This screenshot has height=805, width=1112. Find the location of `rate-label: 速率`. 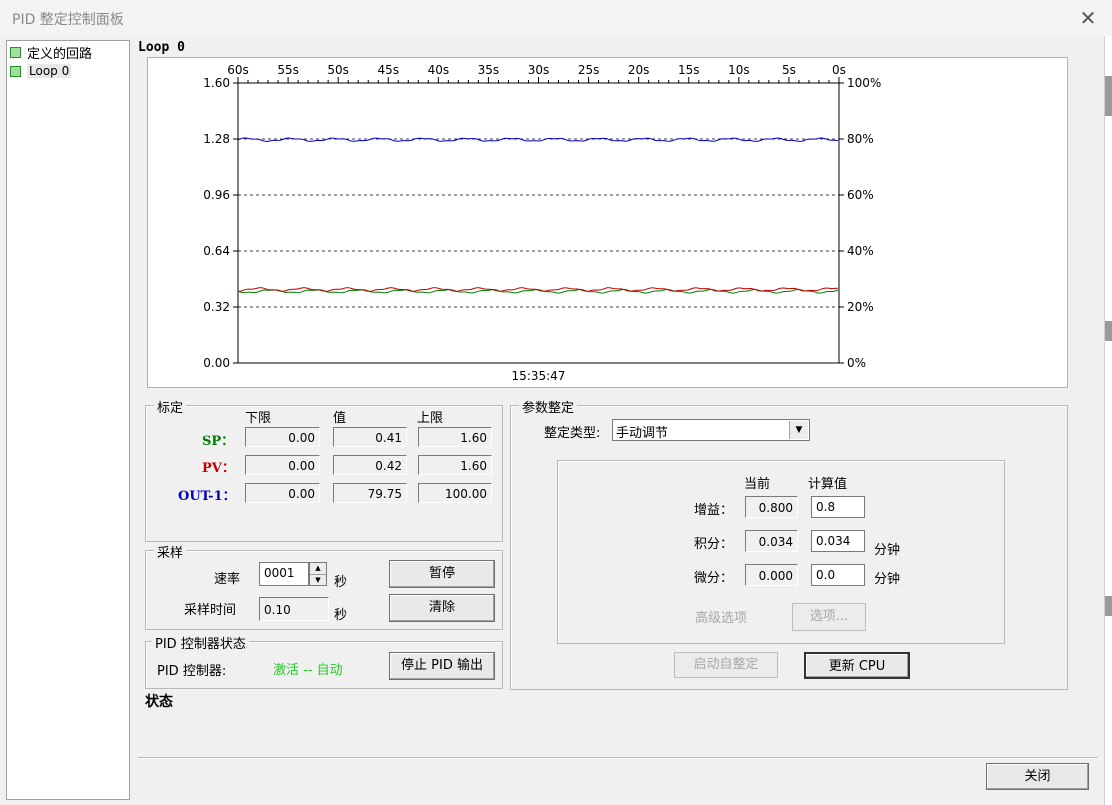

rate-label: 速率 is located at coordinates (227, 579).